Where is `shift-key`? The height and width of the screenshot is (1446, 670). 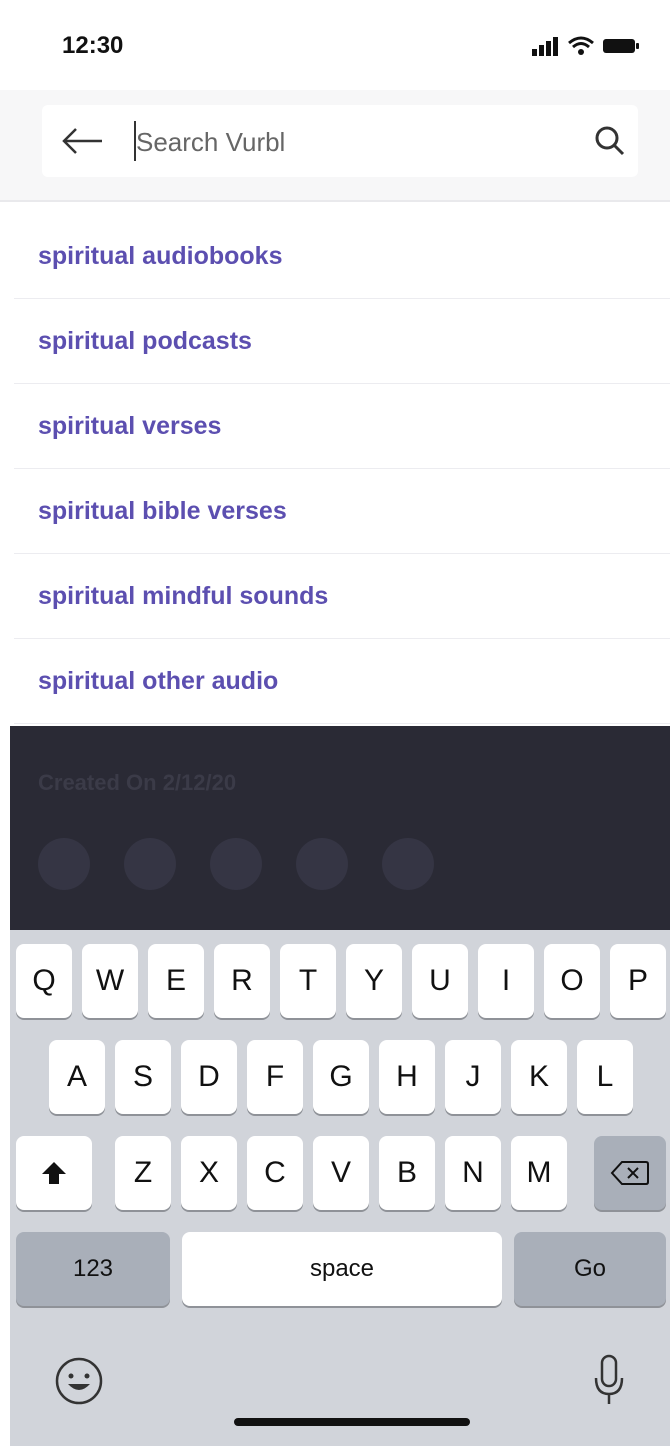 shift-key is located at coordinates (54, 1173).